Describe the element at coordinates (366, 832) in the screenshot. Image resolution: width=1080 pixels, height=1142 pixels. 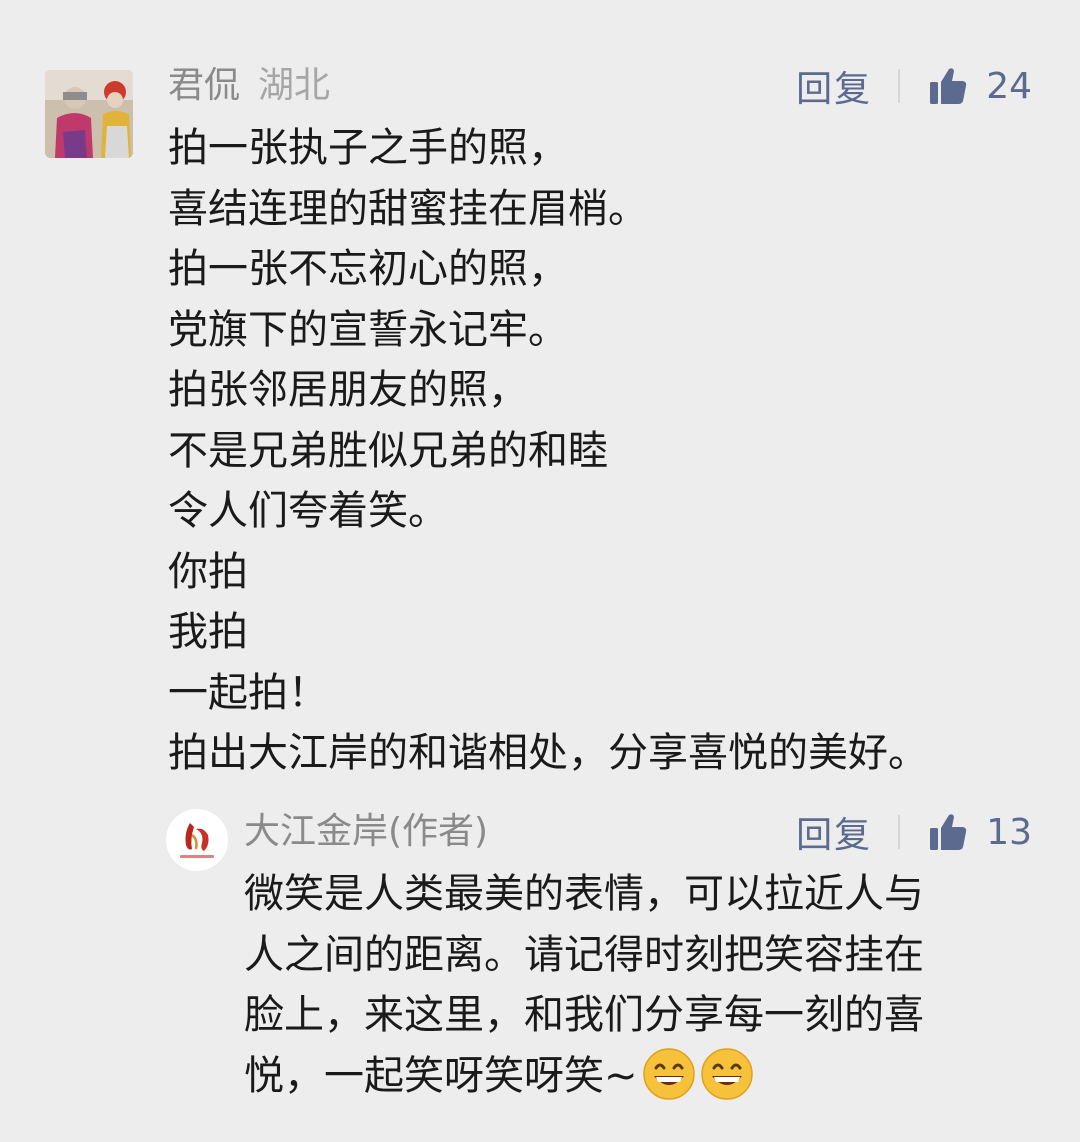
I see `reply-author: 大江金岸(作者)` at that location.